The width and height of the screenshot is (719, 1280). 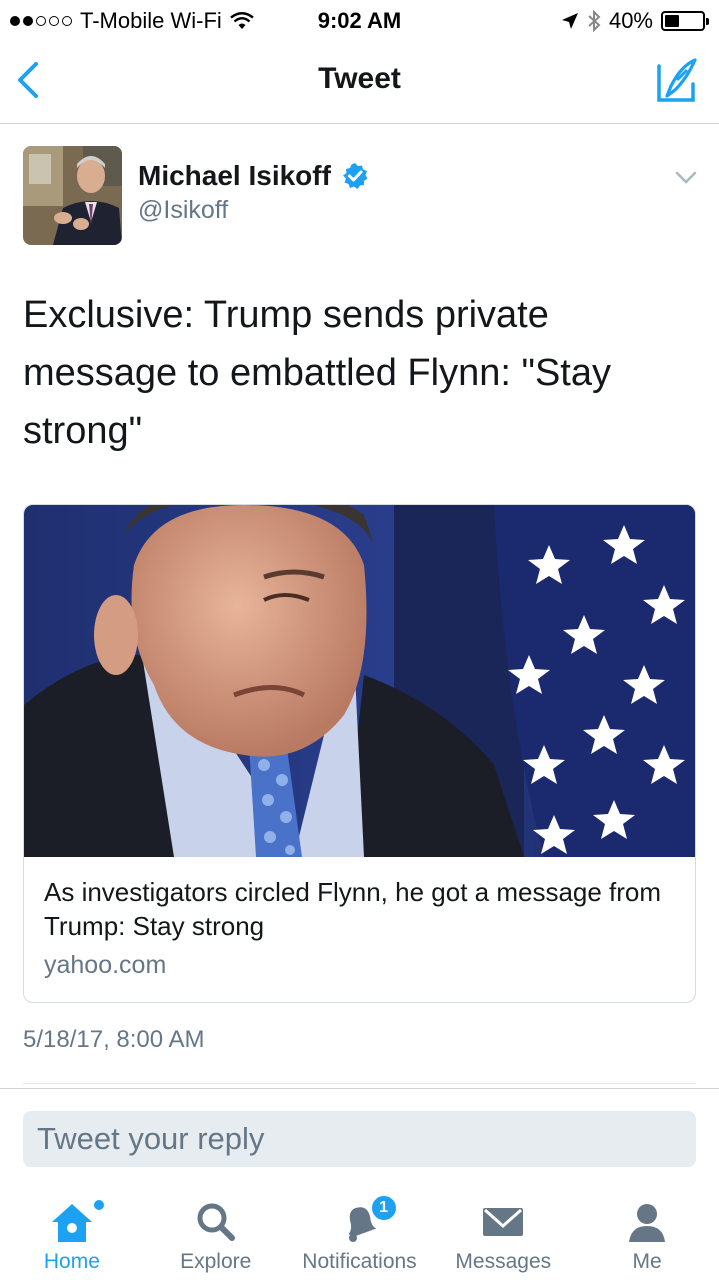 What do you see at coordinates (647, 1223) in the screenshot?
I see `person-icon` at bounding box center [647, 1223].